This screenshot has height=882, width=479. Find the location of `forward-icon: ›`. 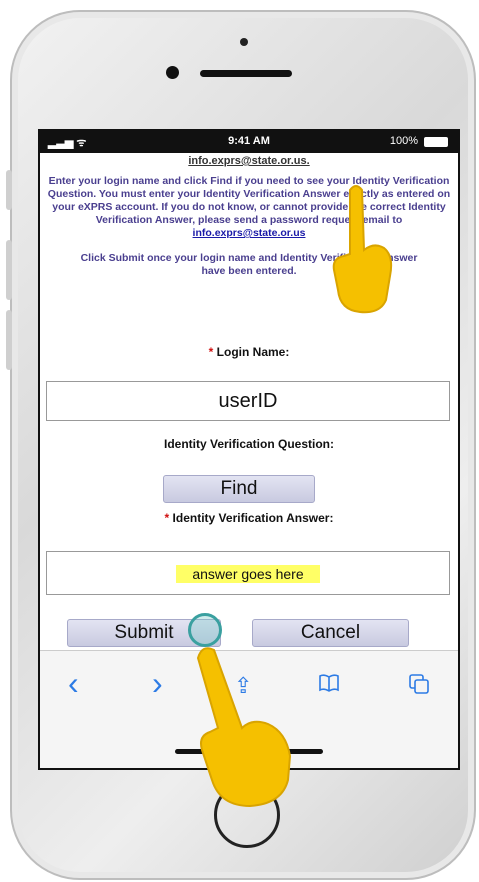

forward-icon: › is located at coordinates (157, 683).